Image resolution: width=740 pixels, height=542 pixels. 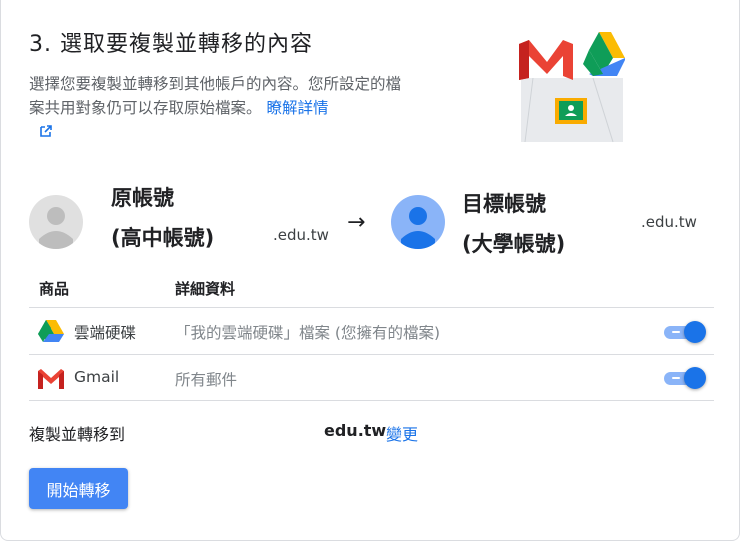 I want to click on copy-to-label: 複製並轉移到, so click(x=77, y=434).